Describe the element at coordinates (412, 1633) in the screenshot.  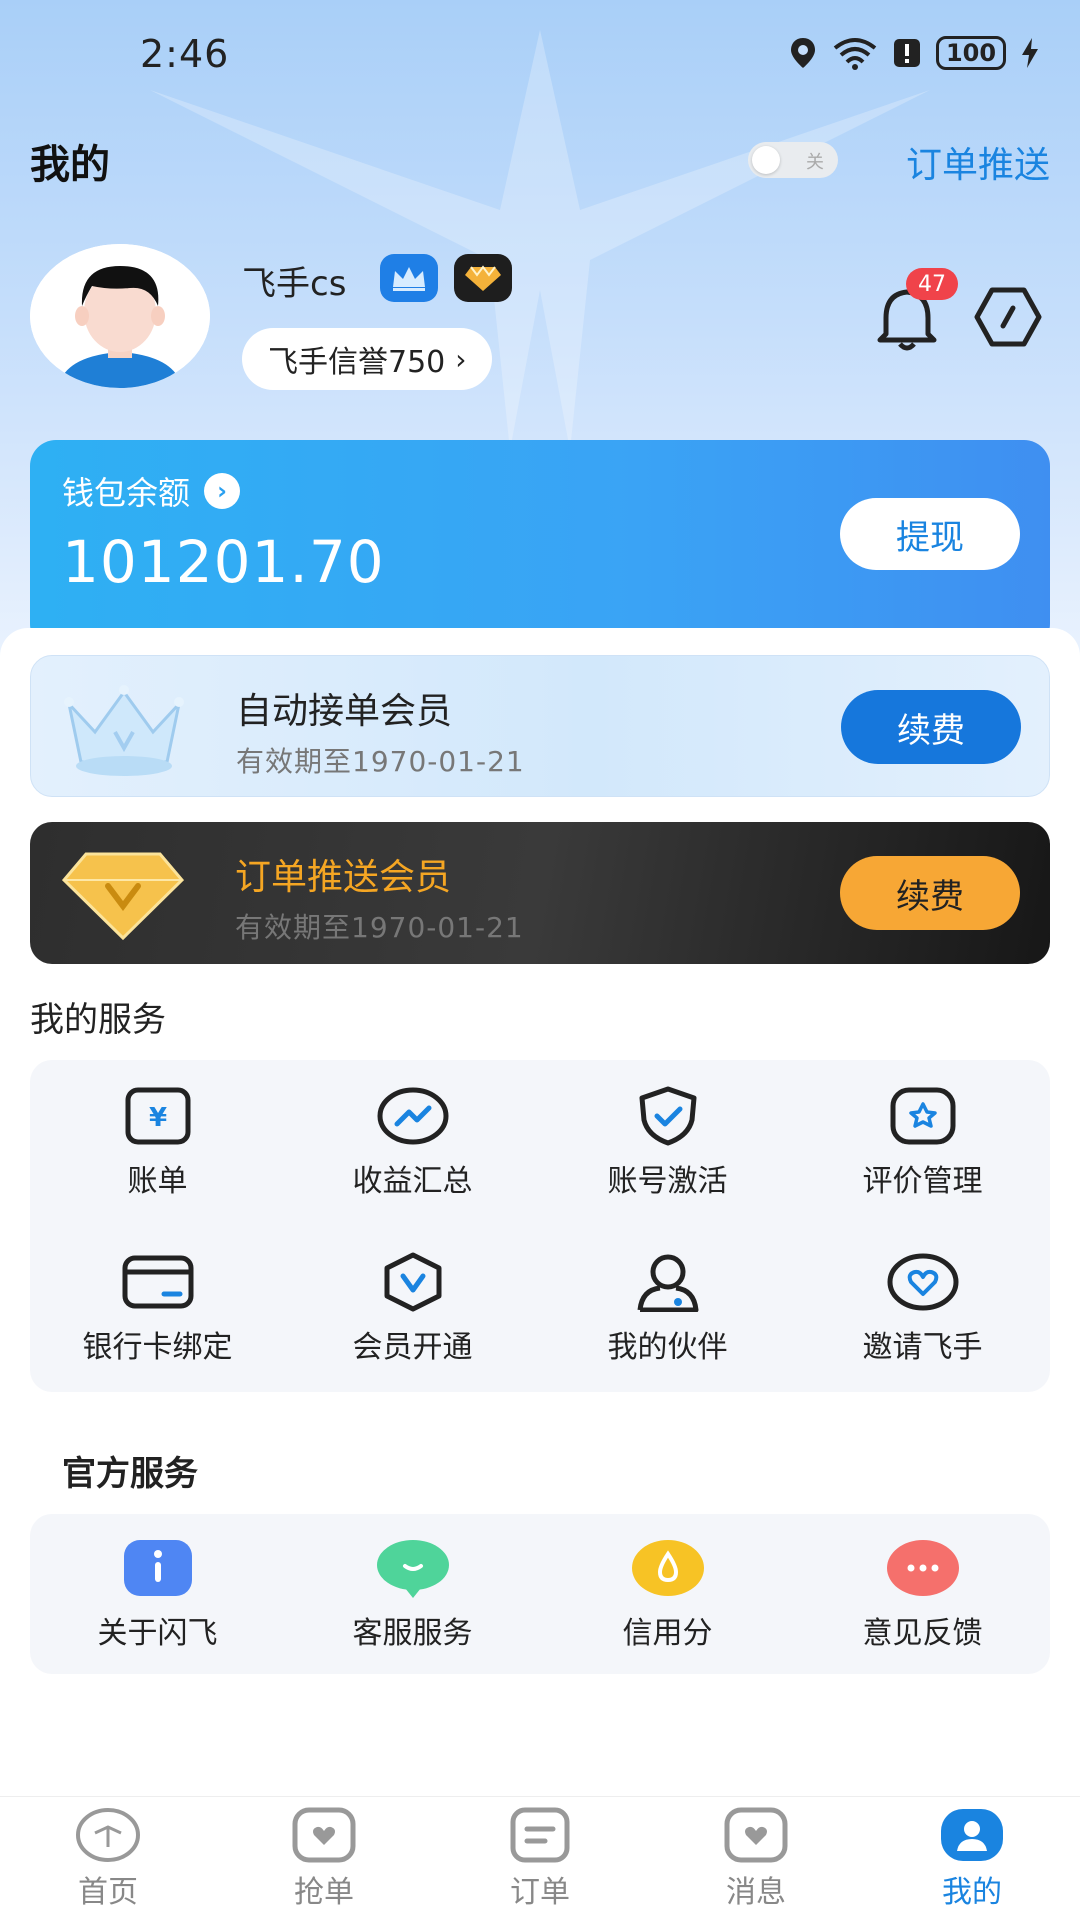
I see `official-label: 客服服务` at that location.